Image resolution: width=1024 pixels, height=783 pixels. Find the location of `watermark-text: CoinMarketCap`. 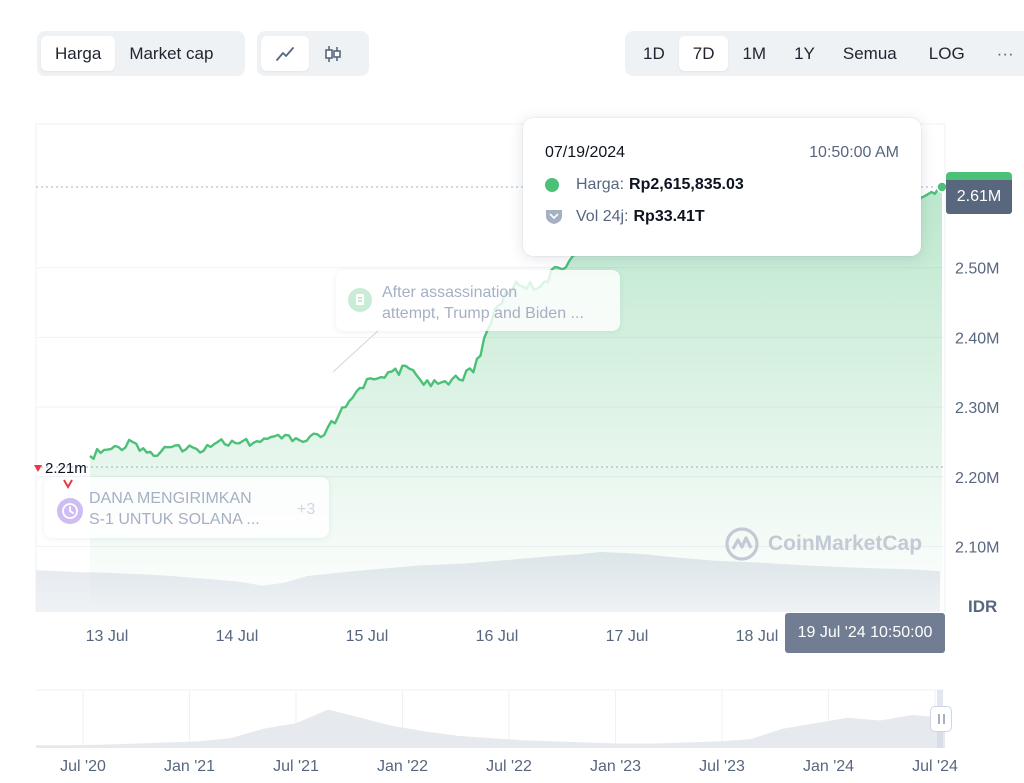

watermark-text: CoinMarketCap is located at coordinates (845, 543).